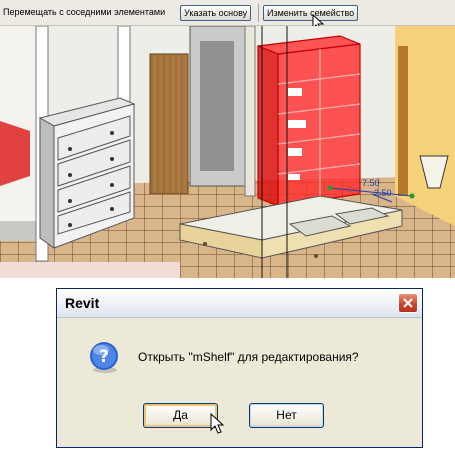 Image resolution: width=455 pixels, height=450 pixels. What do you see at coordinates (371, 183) in the screenshot?
I see `dimension-label-1: 7.50` at bounding box center [371, 183].